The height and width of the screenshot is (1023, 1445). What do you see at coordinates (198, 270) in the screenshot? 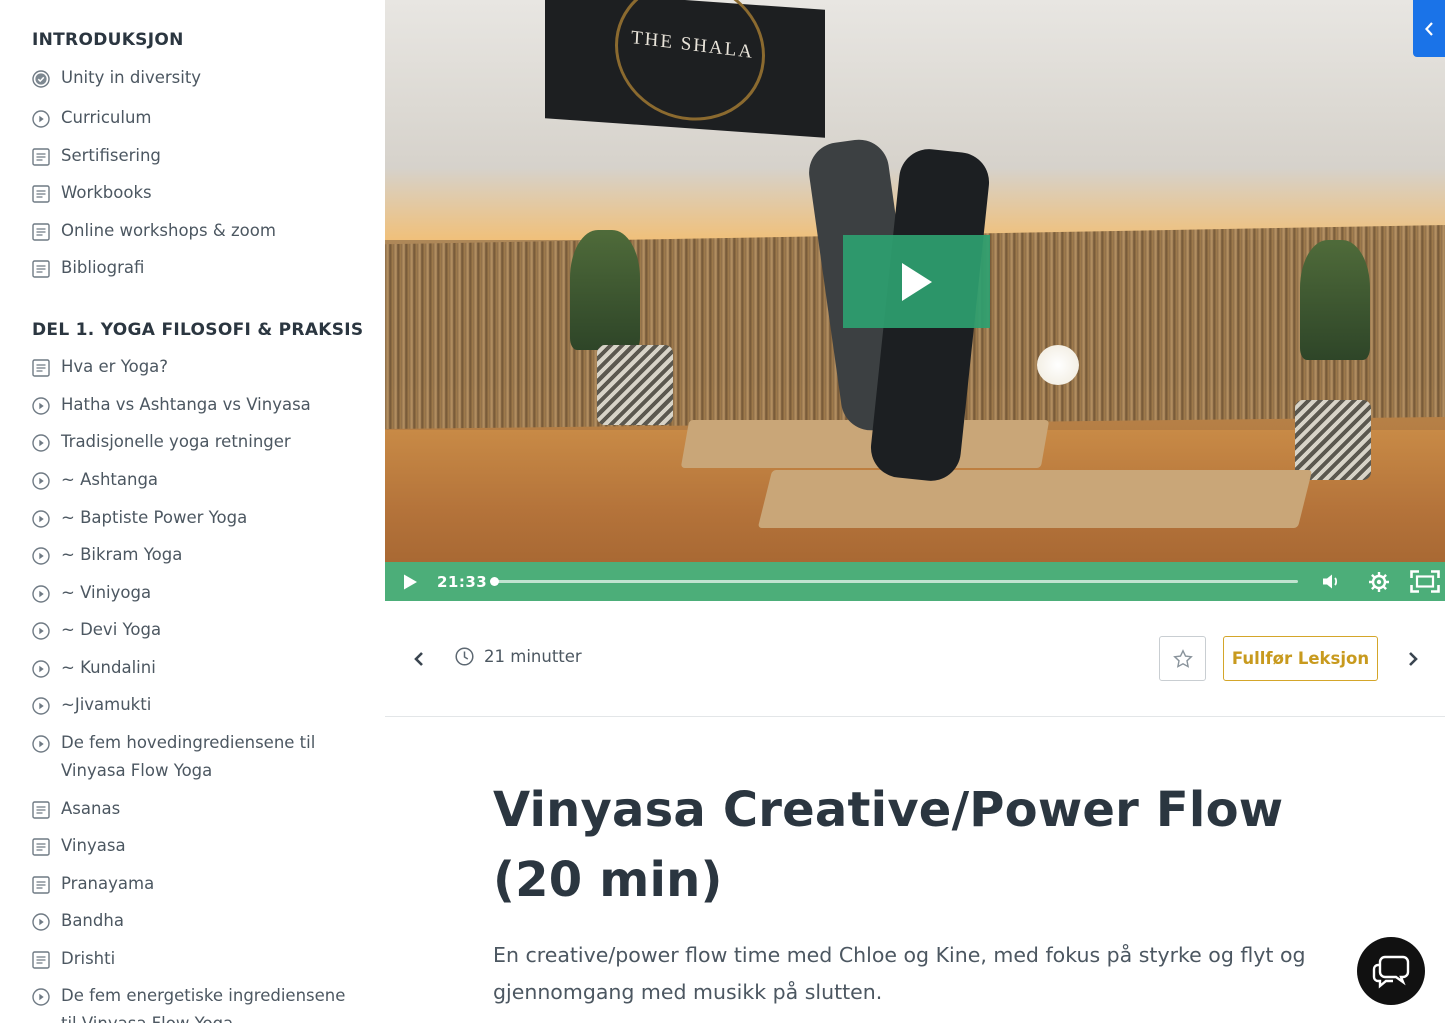
I see `sidebar-item-bibliografi: Bibliografi` at bounding box center [198, 270].